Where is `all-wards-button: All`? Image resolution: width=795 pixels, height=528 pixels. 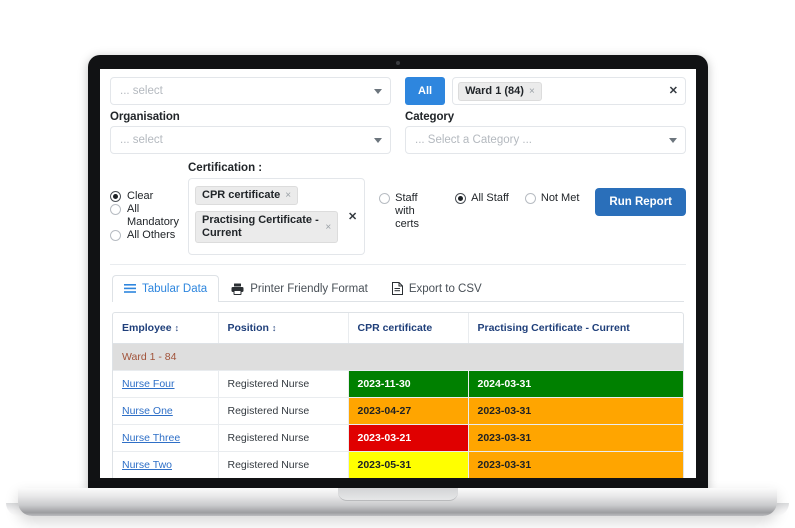
all-wards-button: All is located at coordinates (425, 91).